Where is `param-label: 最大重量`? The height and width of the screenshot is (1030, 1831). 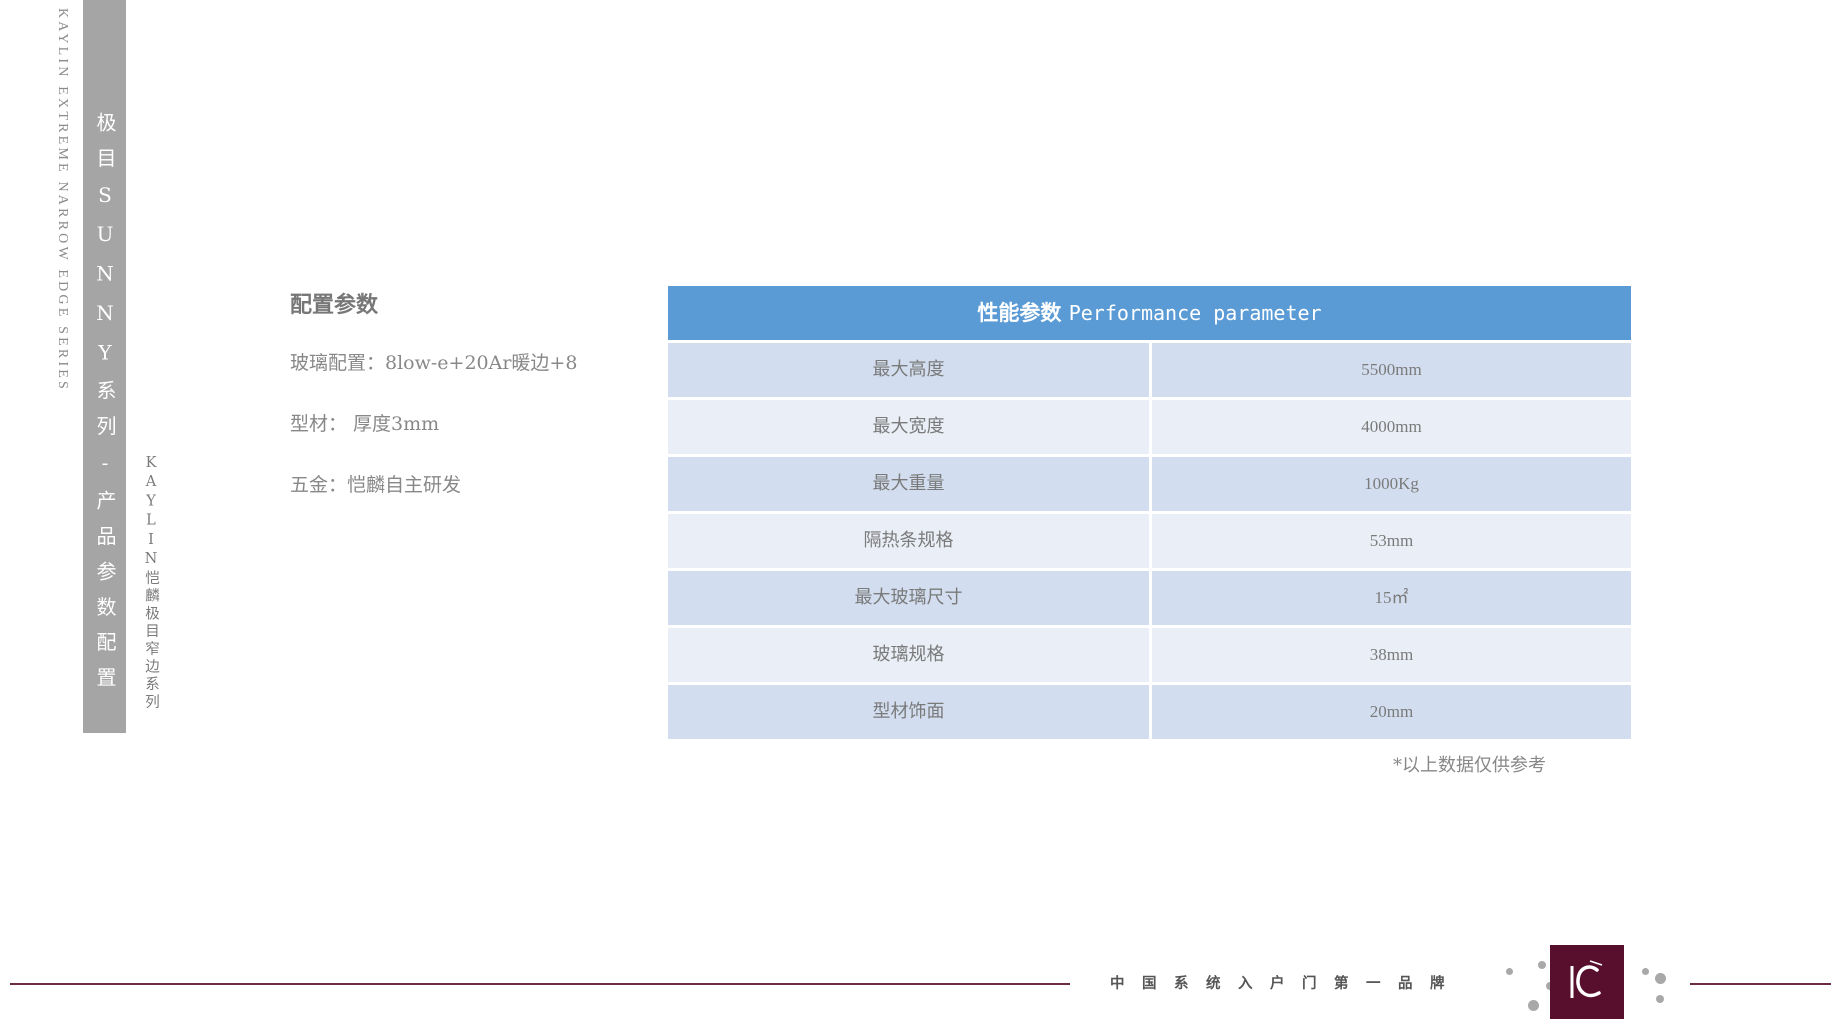
param-label: 最大重量 is located at coordinates (908, 484).